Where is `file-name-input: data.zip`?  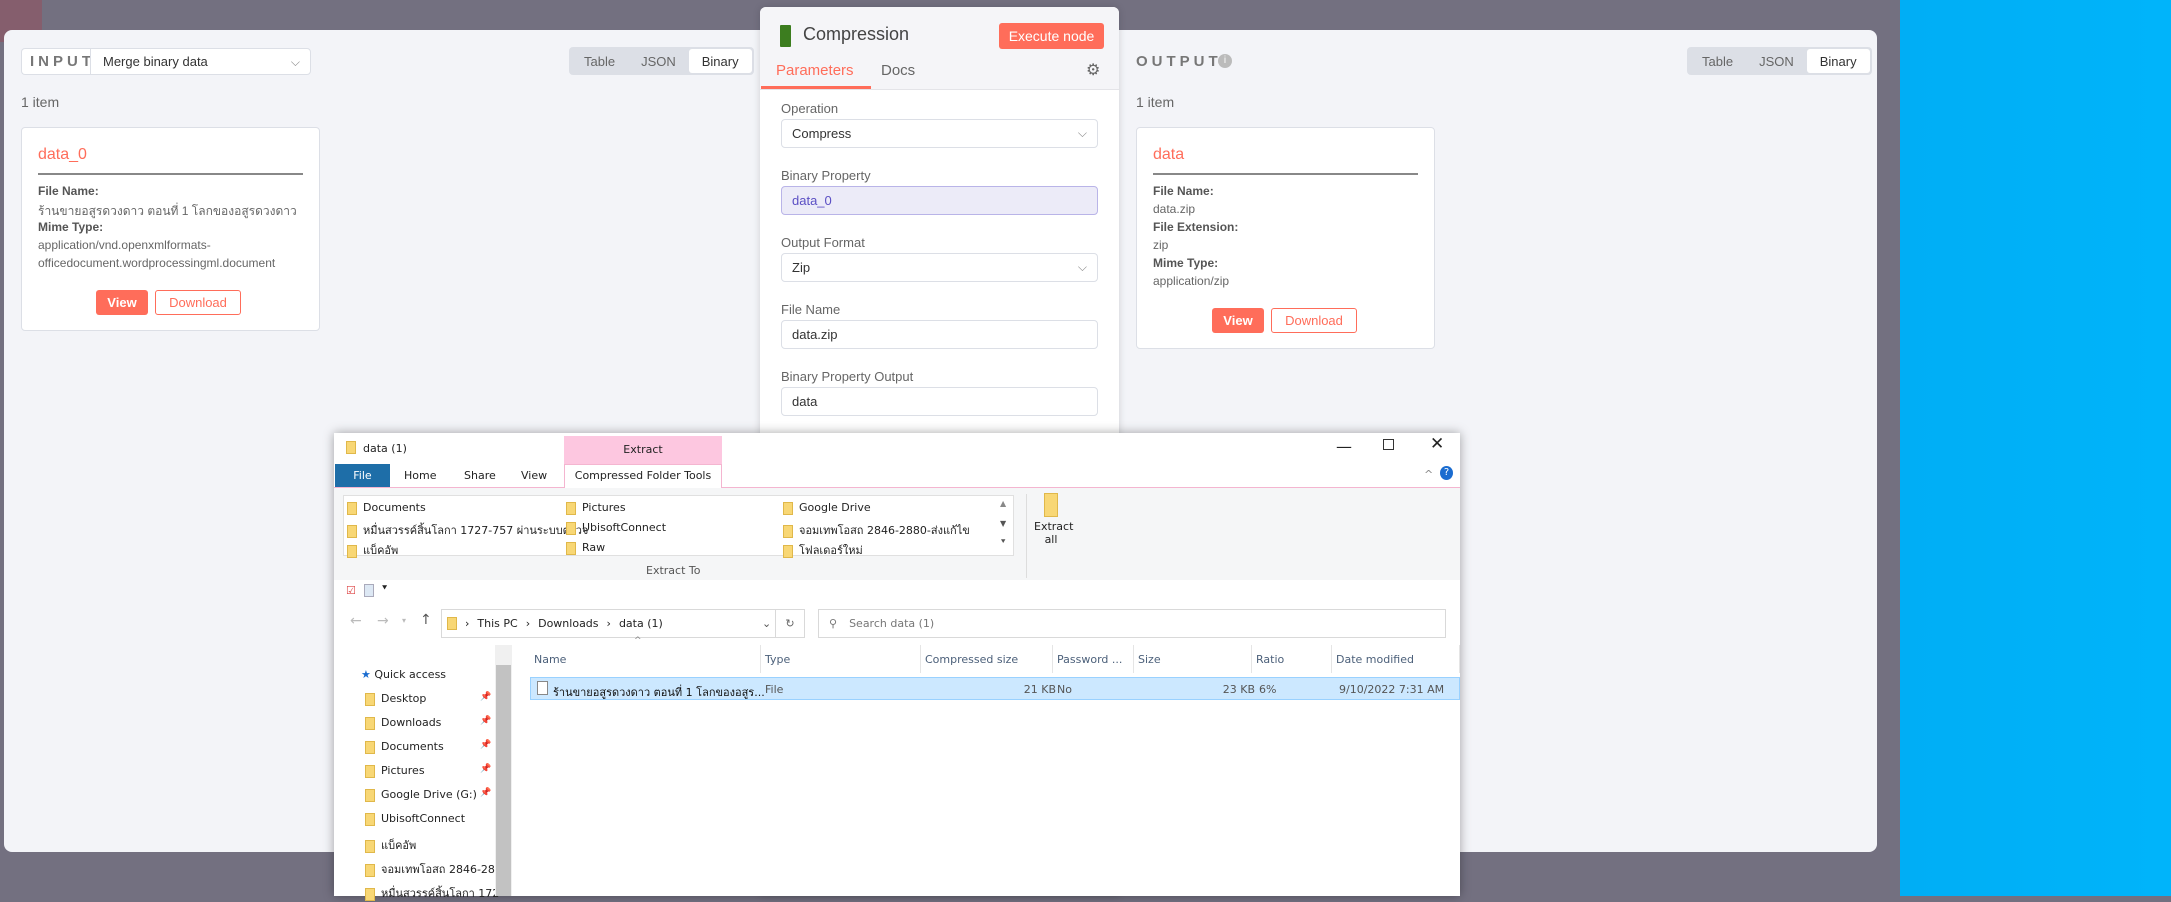 file-name-input: data.zip is located at coordinates (939, 334).